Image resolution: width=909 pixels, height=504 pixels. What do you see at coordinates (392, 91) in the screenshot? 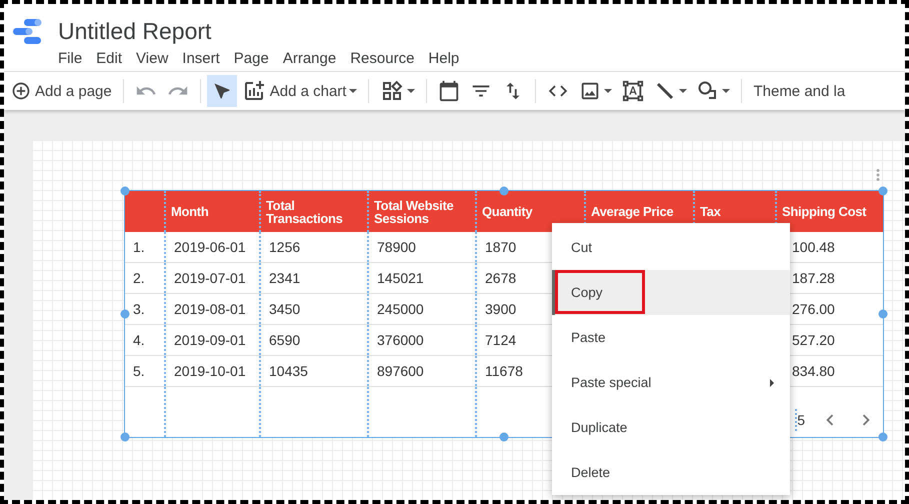
I see `widgets-icon` at bounding box center [392, 91].